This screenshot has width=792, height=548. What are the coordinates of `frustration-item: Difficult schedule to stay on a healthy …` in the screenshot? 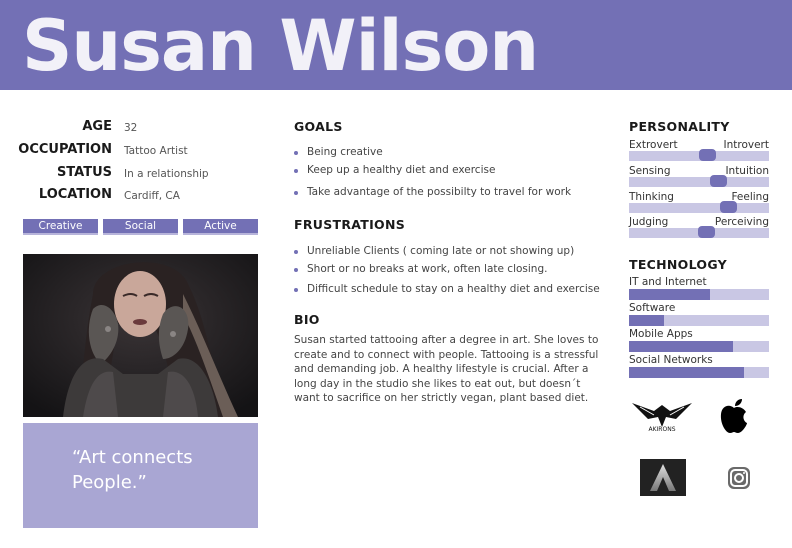 It's located at (447, 289).